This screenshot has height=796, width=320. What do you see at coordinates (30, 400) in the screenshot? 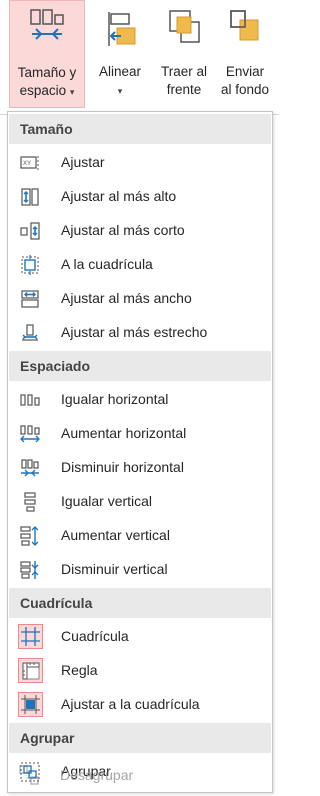
I see `equal-horizontal-icon` at bounding box center [30, 400].